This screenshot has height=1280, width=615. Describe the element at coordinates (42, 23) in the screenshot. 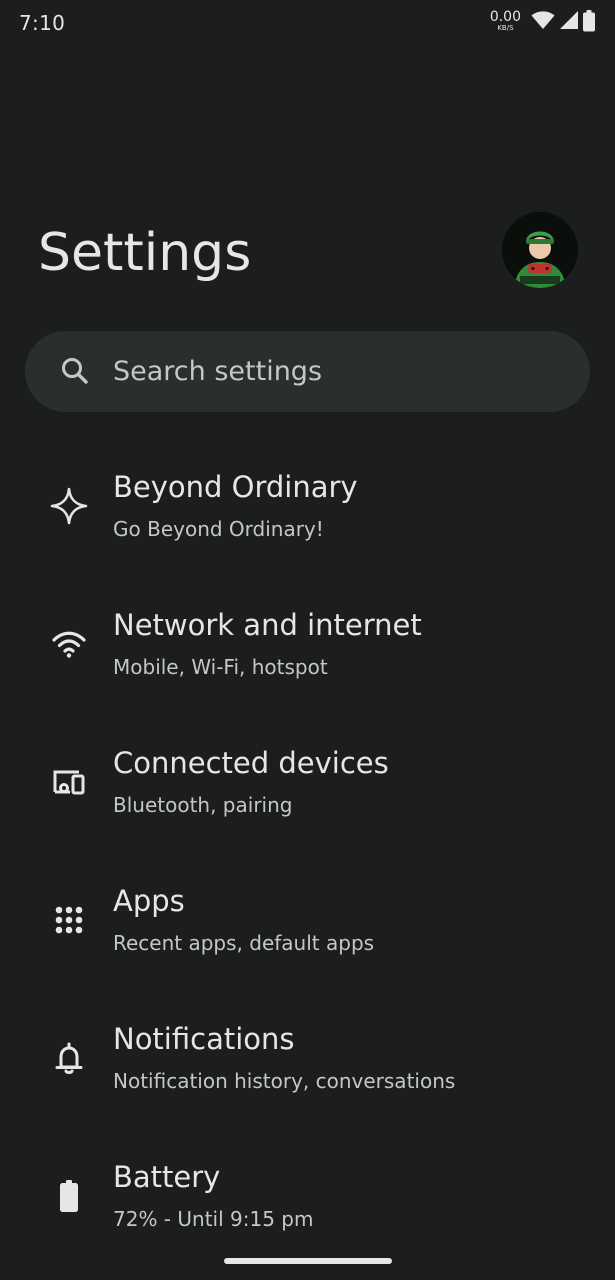

I see `status-time: 7:10` at that location.